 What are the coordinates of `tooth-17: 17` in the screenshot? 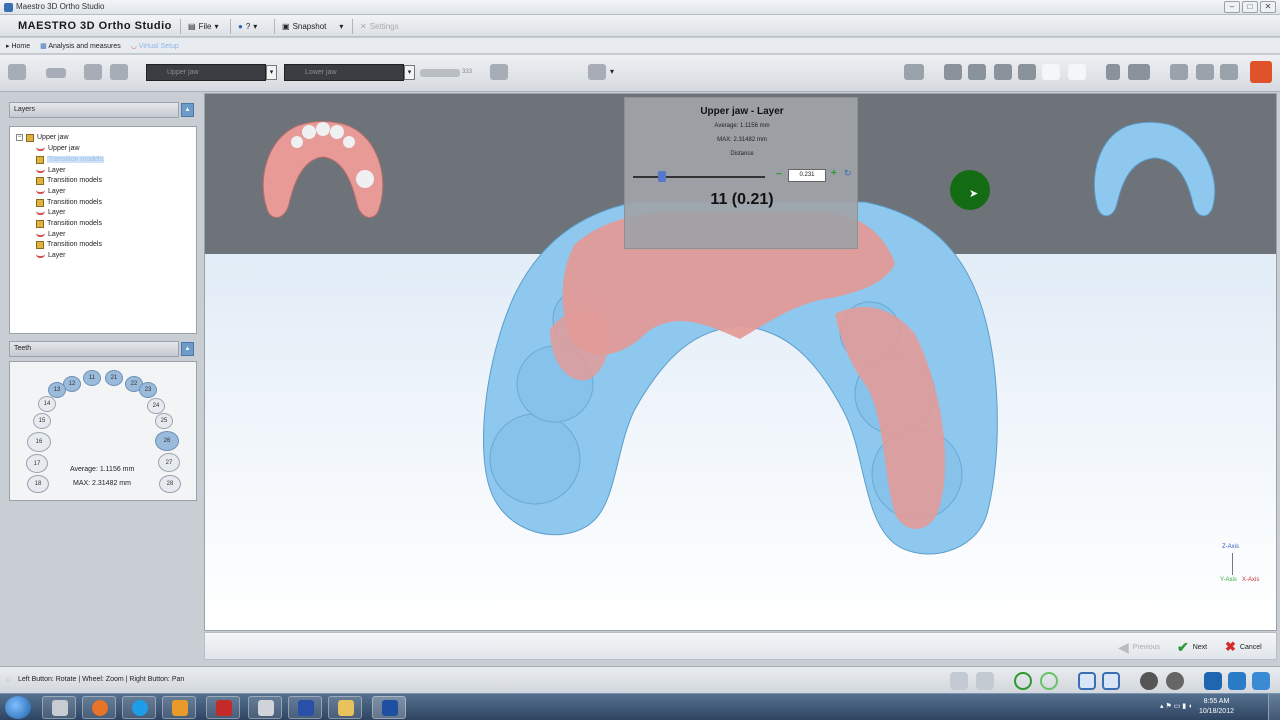 It's located at (37, 463).